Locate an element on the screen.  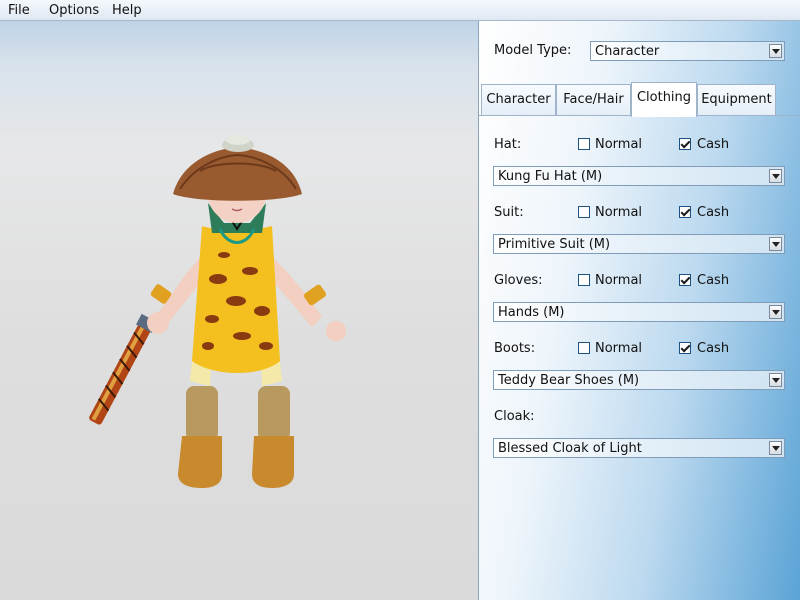
suit-cash-checkbox is located at coordinates (685, 212).